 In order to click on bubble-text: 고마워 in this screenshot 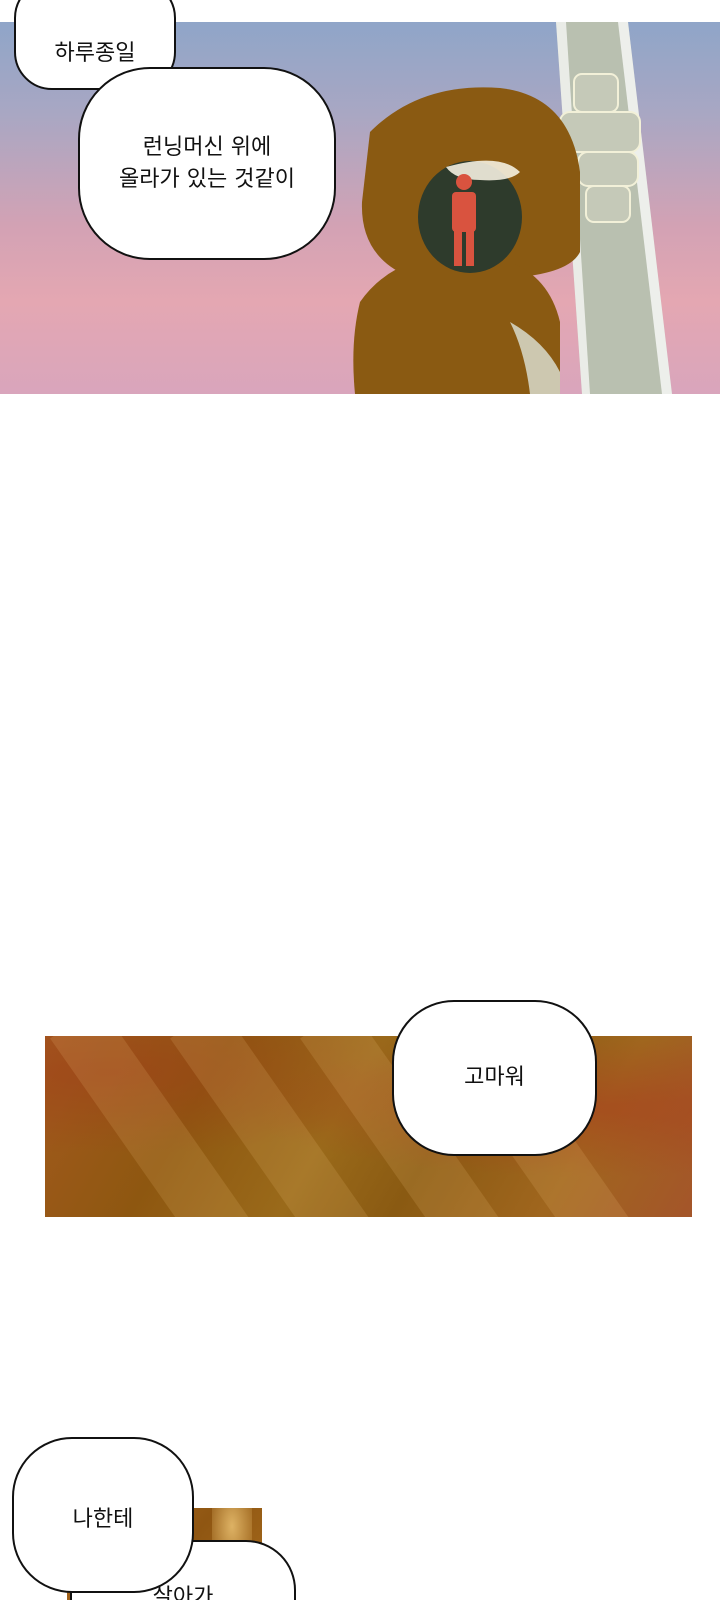, I will do `click(494, 1077)`.